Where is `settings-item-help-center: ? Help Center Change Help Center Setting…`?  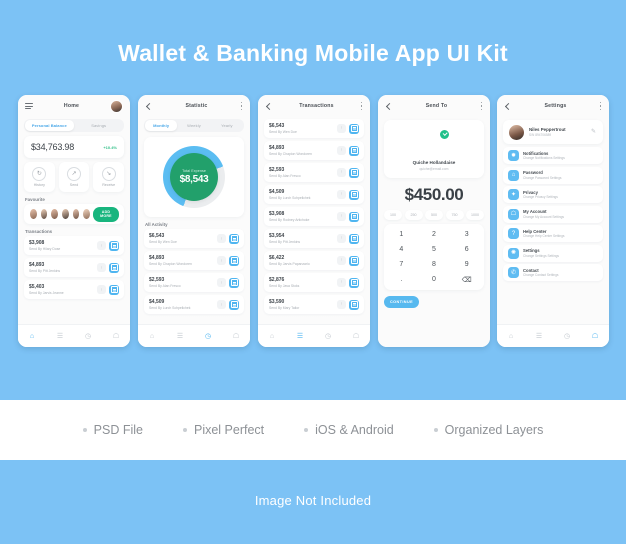
settings-item-help-center: ? Help Center Change Help Center Setting… is located at coordinates (553, 233).